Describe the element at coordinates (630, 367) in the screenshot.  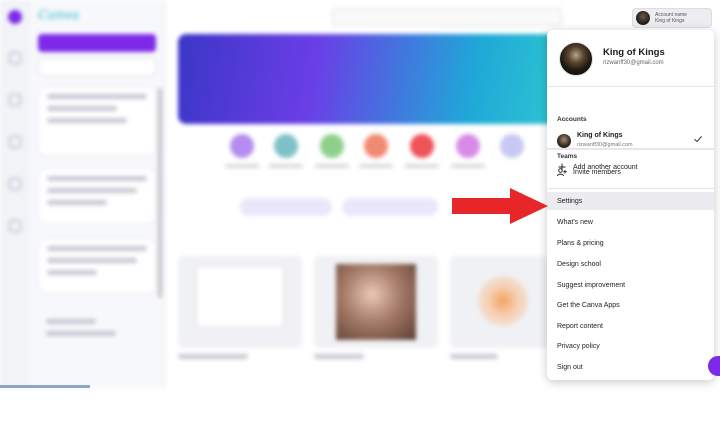
I see `sign-out-menu-item: Sign out` at that location.